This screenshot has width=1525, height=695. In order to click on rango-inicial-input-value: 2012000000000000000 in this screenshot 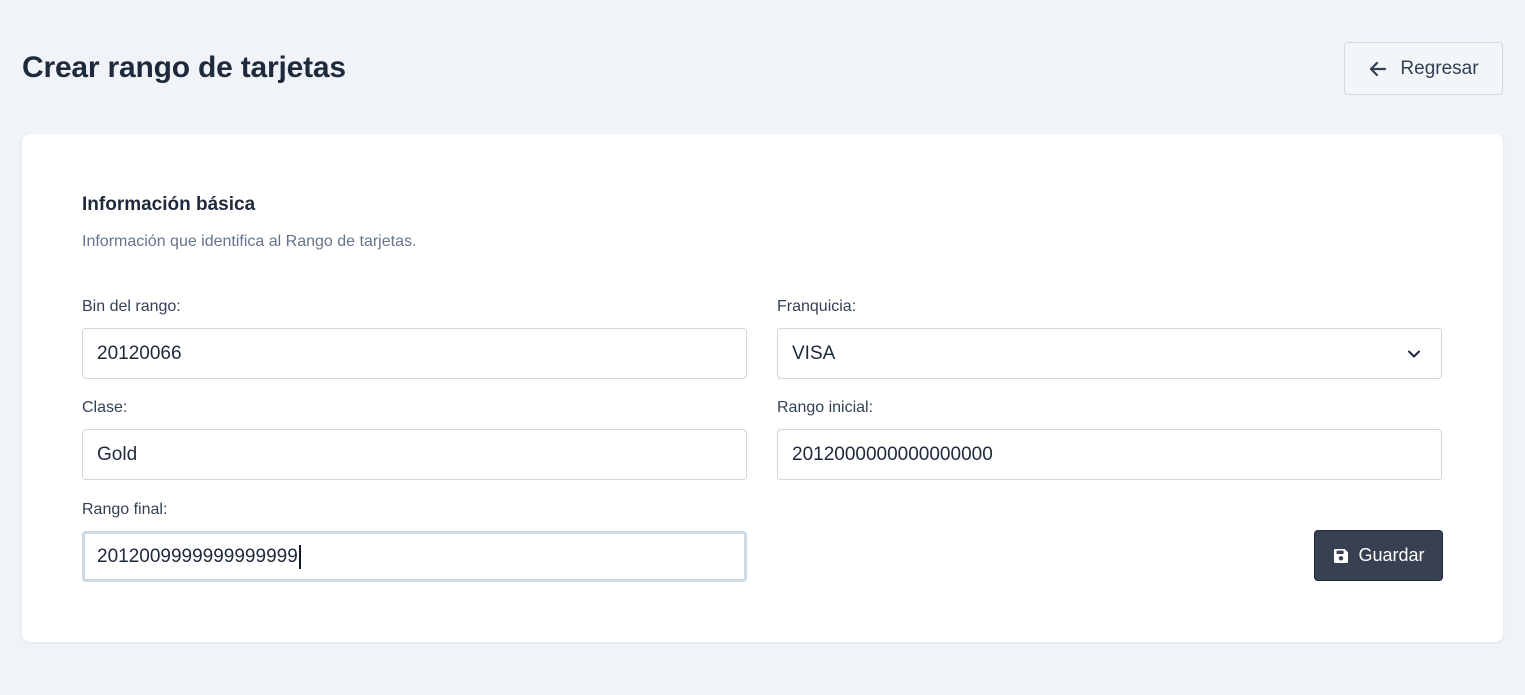, I will do `click(892, 454)`.